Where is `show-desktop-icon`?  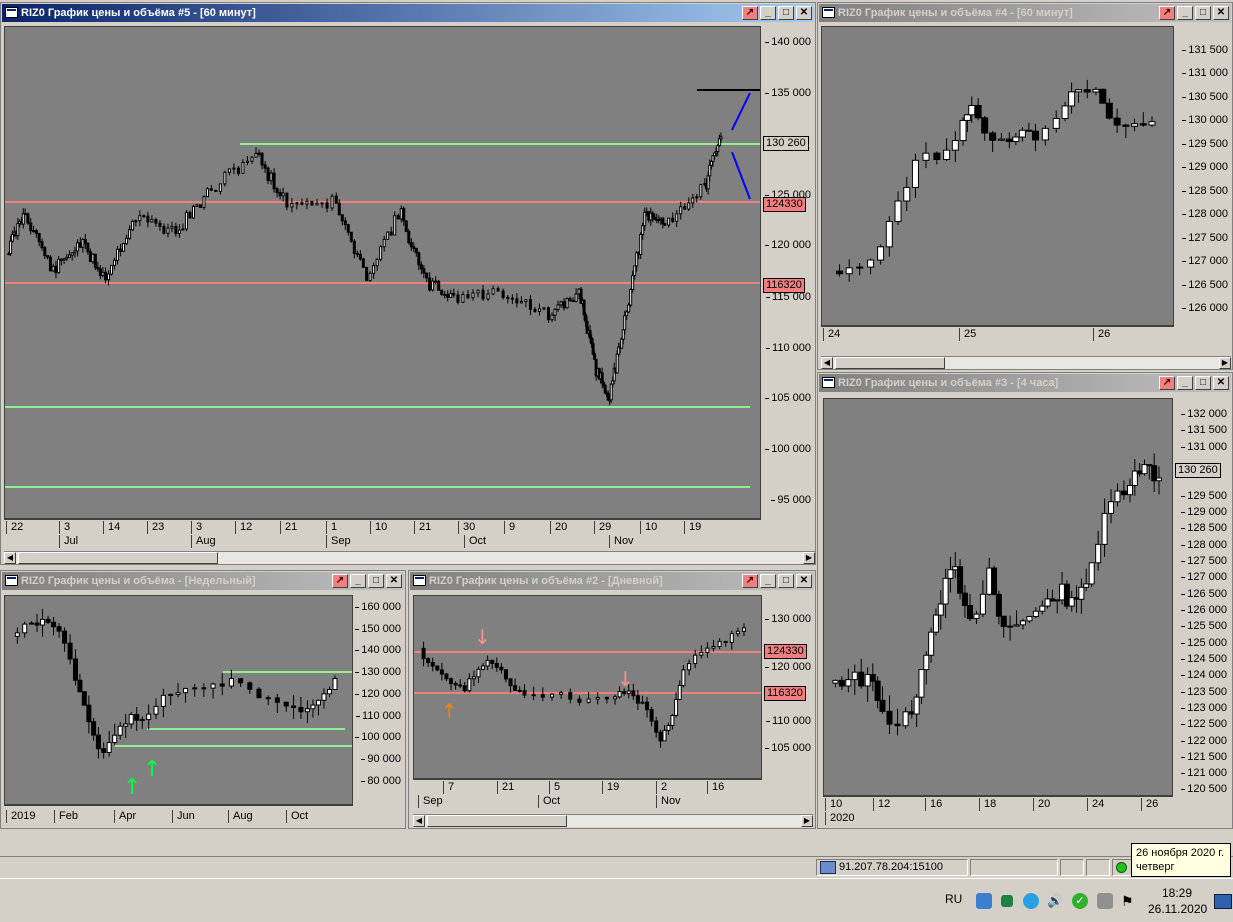
show-desktop-icon is located at coordinates (1223, 901).